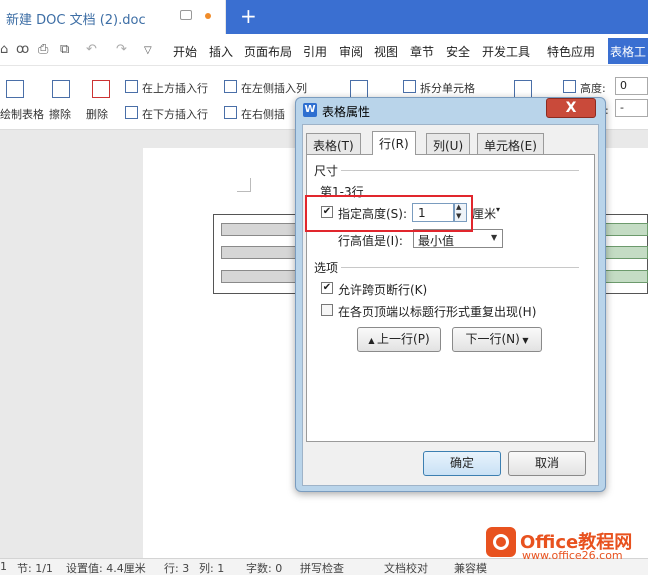 This screenshot has height=576, width=648. I want to click on previous-row-button: ▲ 上一行(P), so click(399, 339).